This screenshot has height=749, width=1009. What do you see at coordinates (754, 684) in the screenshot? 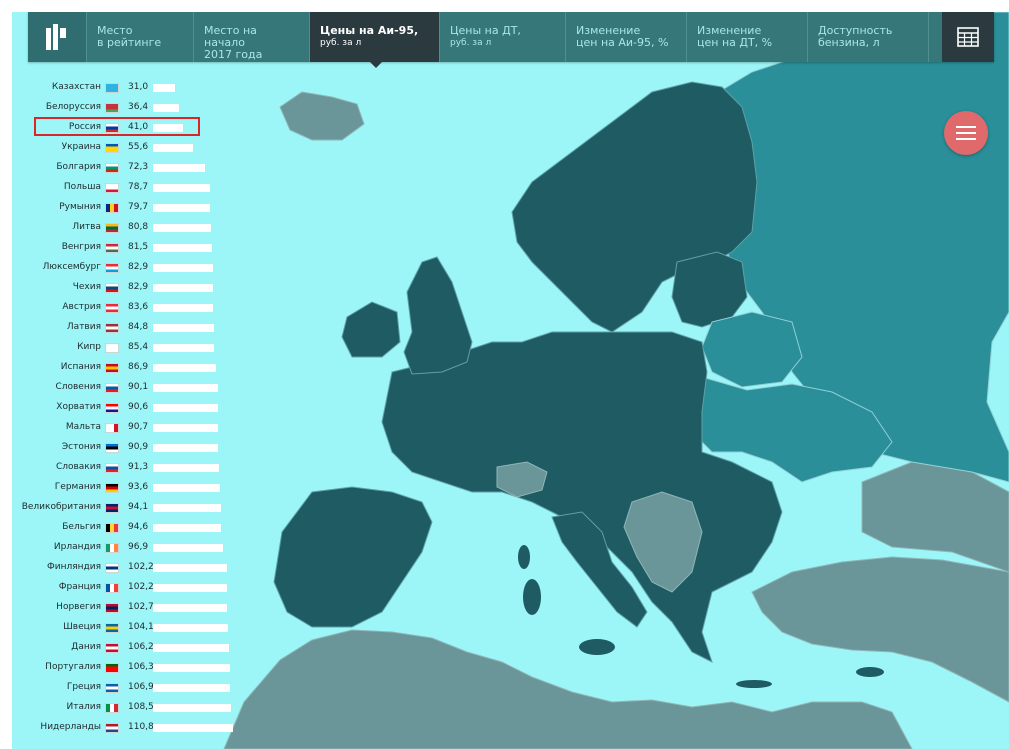
I see `crete-island` at bounding box center [754, 684].